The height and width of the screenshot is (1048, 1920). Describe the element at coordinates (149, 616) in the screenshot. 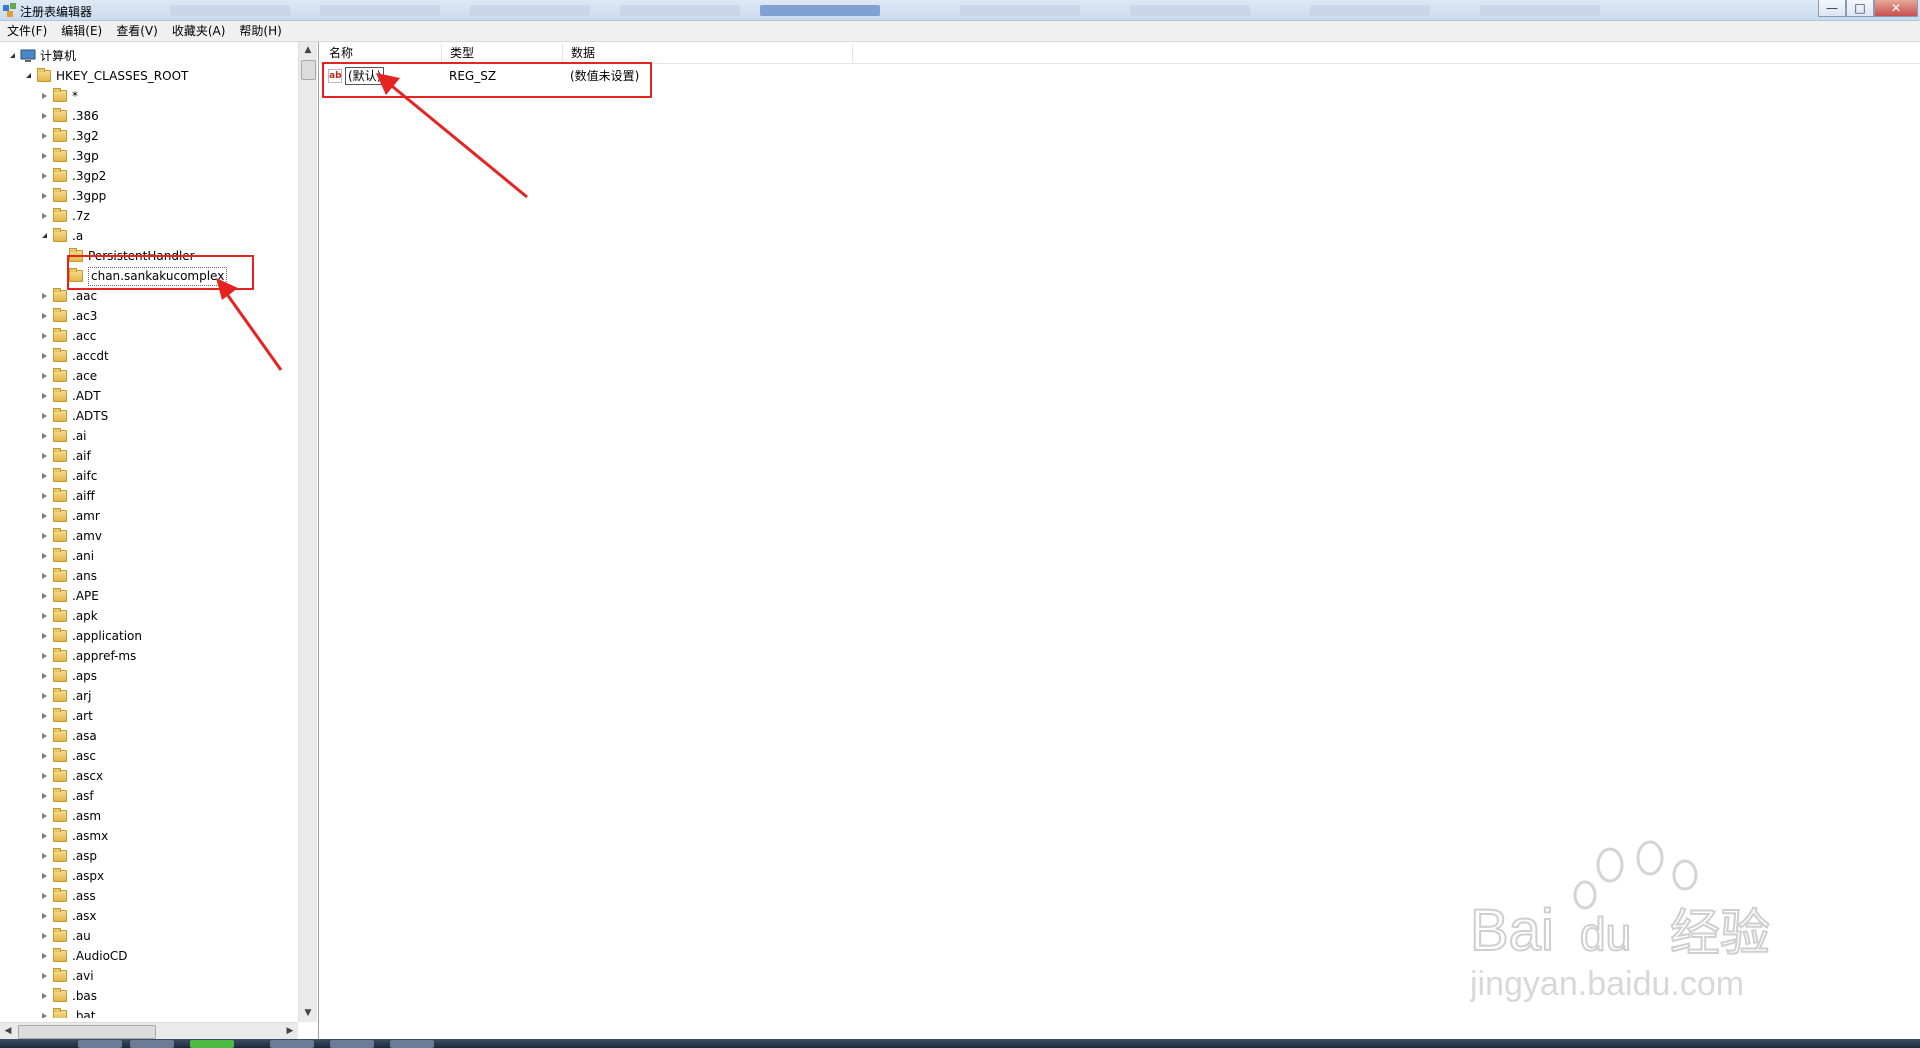

I see `tree-node: .apk` at that location.